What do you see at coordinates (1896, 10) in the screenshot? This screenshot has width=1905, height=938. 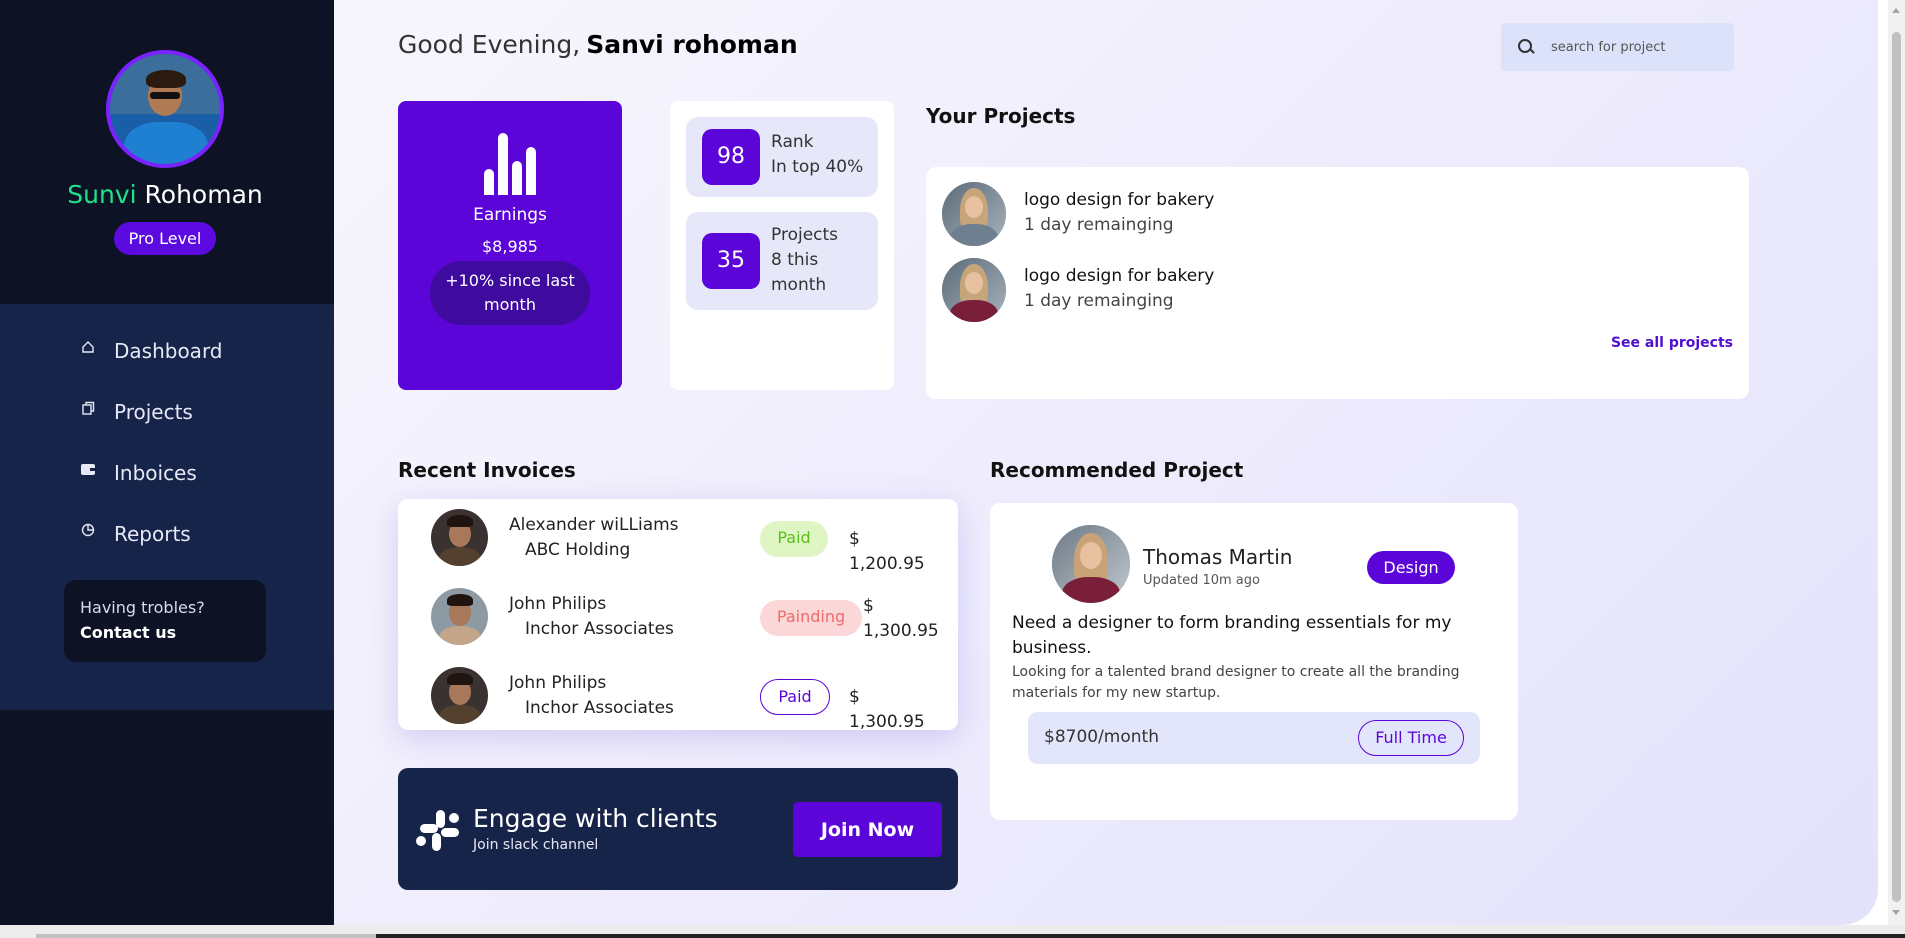 I see `scroll-up-icon` at bounding box center [1896, 10].